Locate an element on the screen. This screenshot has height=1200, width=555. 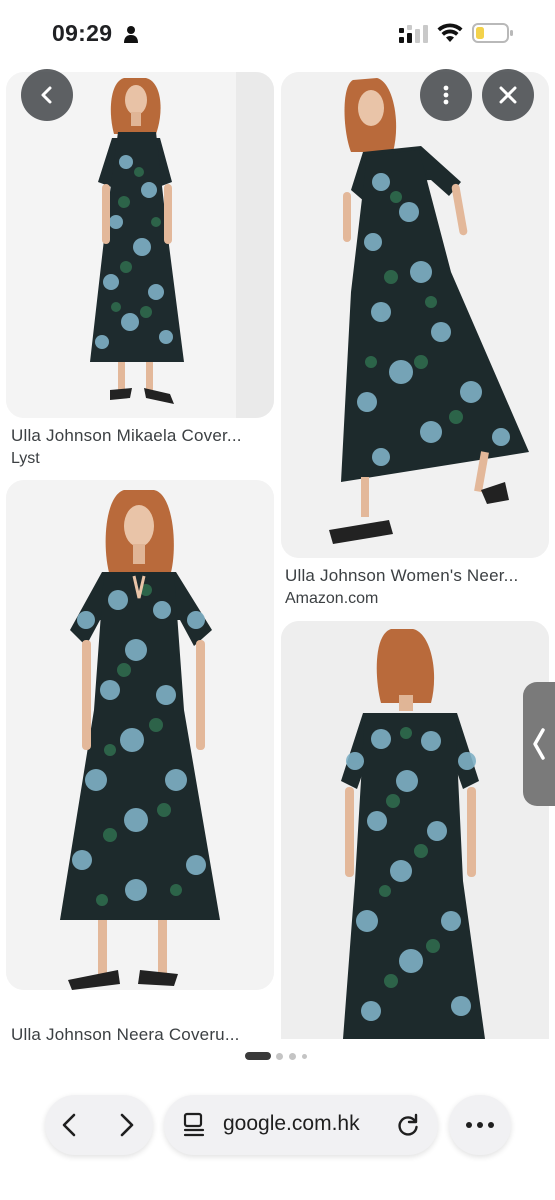
more-options-button is located at coordinates (446, 95).